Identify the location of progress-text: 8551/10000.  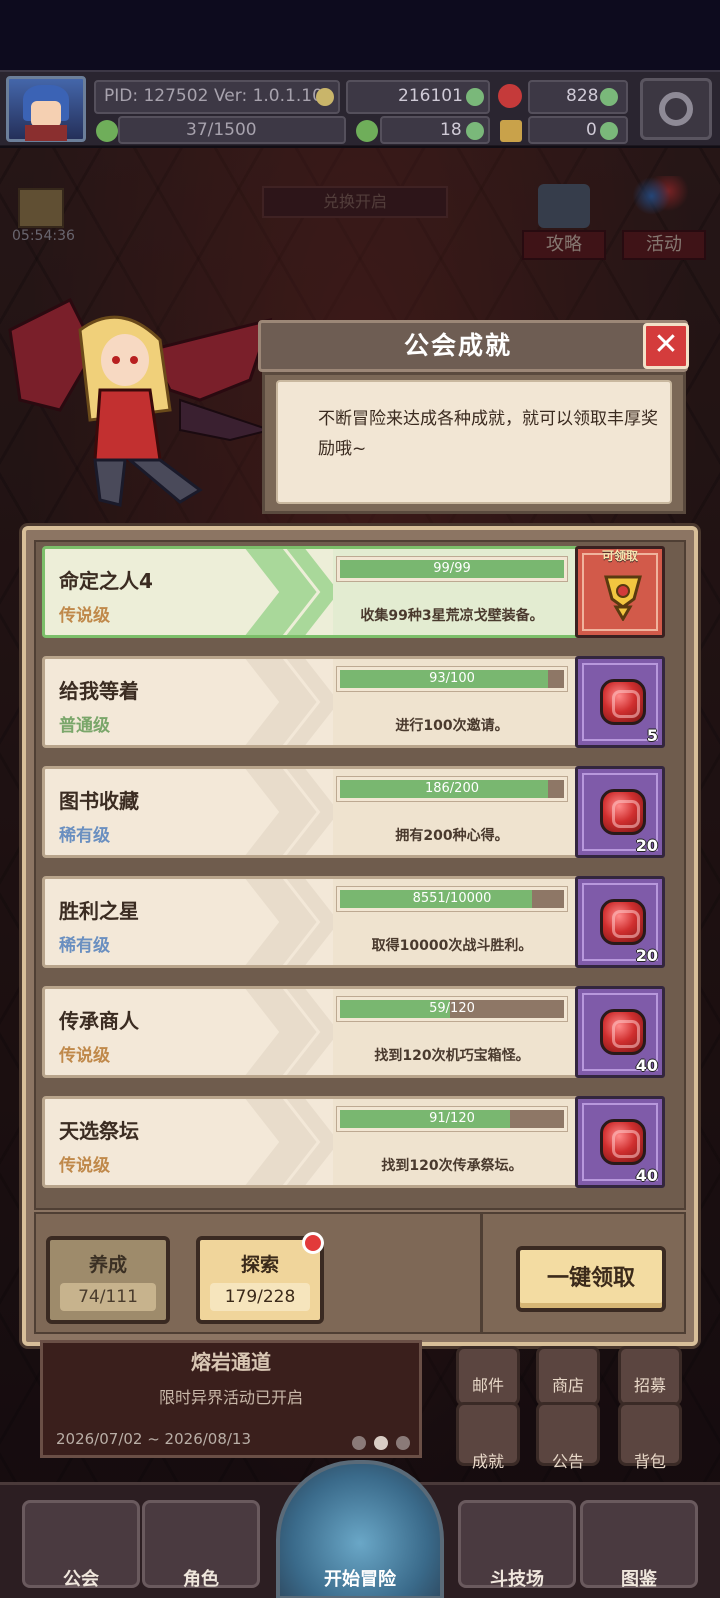
(452, 898).